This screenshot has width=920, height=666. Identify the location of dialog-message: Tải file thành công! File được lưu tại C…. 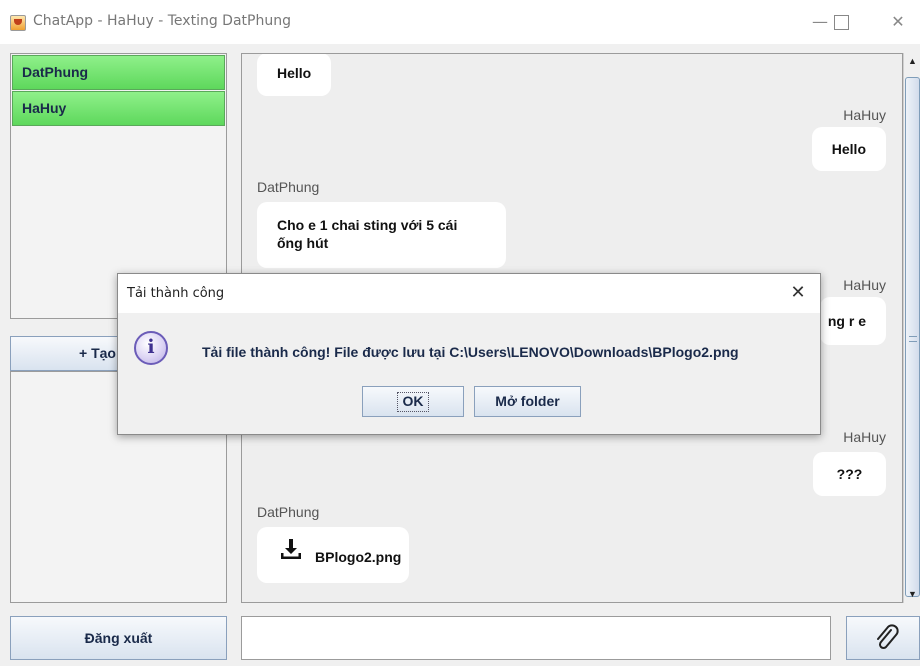
(470, 352).